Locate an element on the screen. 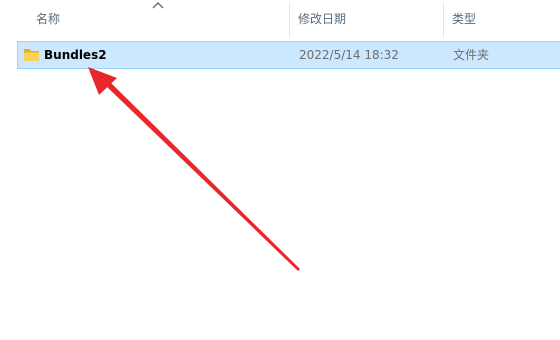 This screenshot has height=340, width=560. column-header-row: 名称 修改日期 类型 is located at coordinates (280, 20).